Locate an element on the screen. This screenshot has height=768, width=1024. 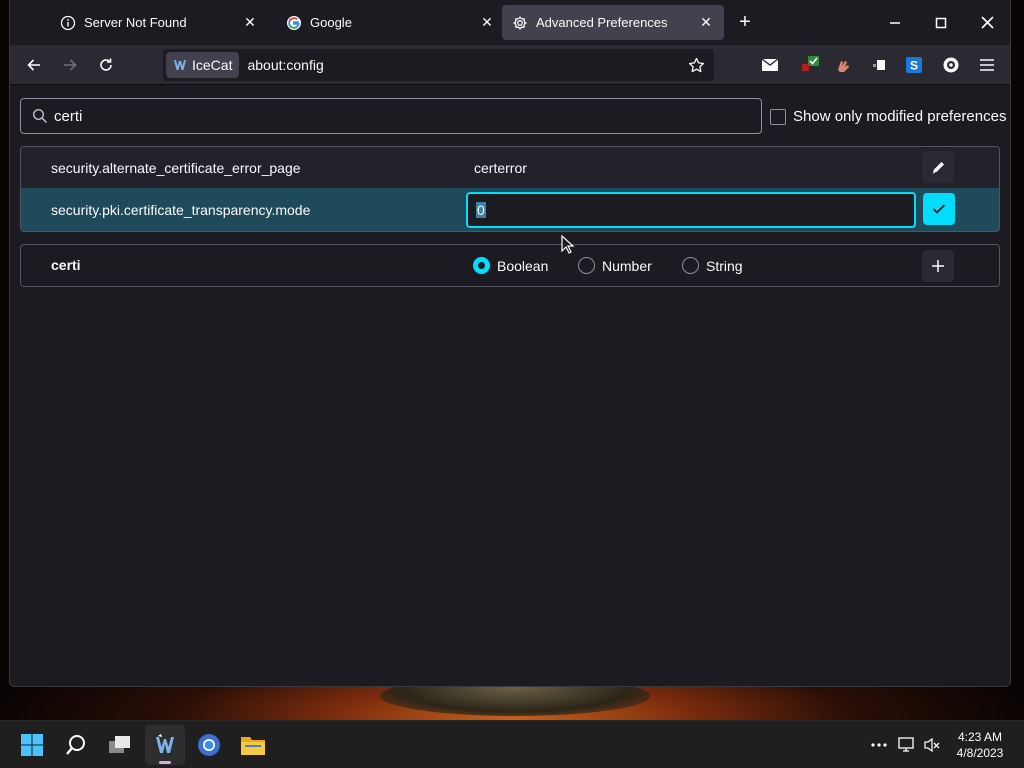
tab-label: Google is located at coordinates (331, 22).